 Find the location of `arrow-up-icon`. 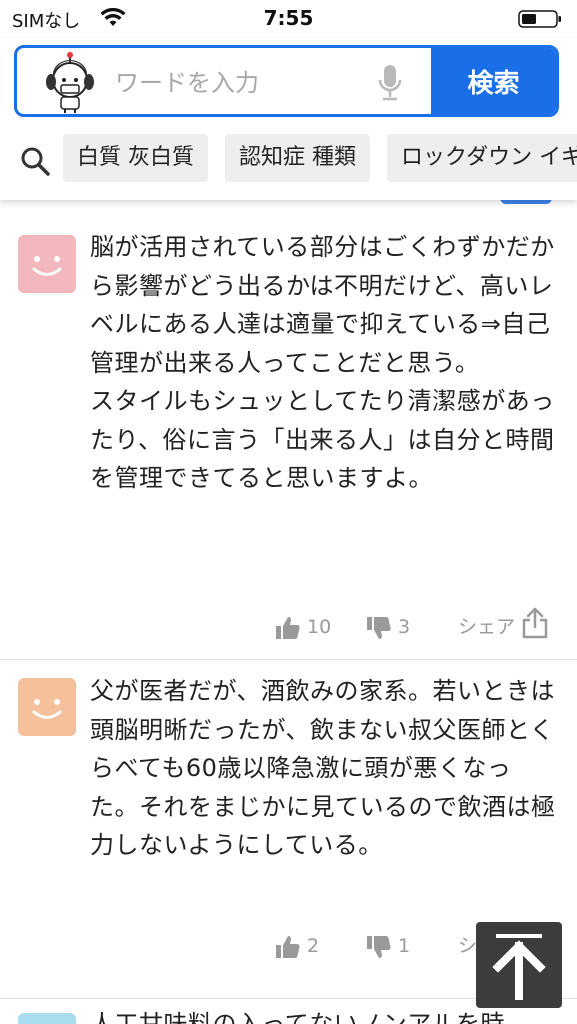

arrow-up-icon is located at coordinates (519, 967).